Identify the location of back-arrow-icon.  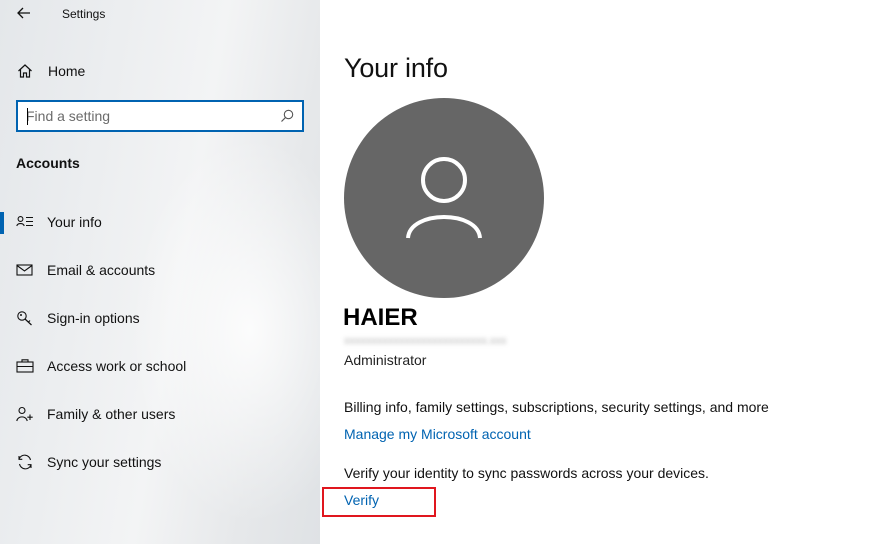
(23, 13).